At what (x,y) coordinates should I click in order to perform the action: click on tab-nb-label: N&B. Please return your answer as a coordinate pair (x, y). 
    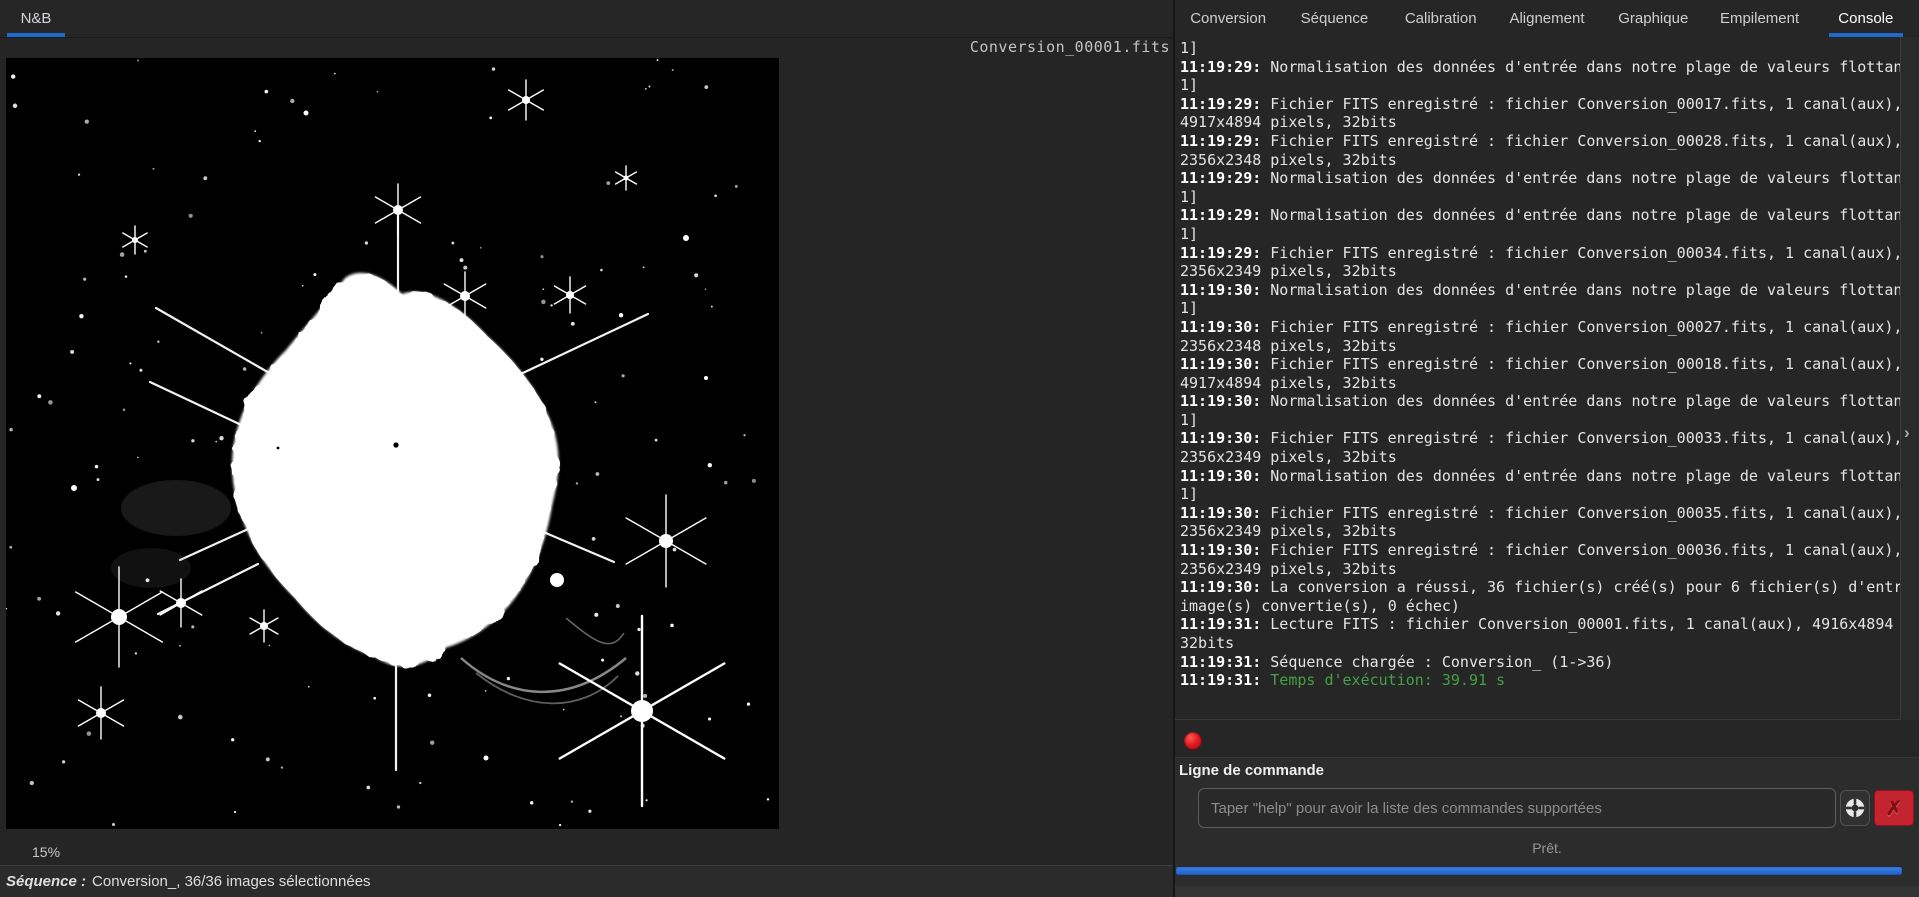
    Looking at the image, I should click on (36, 18).